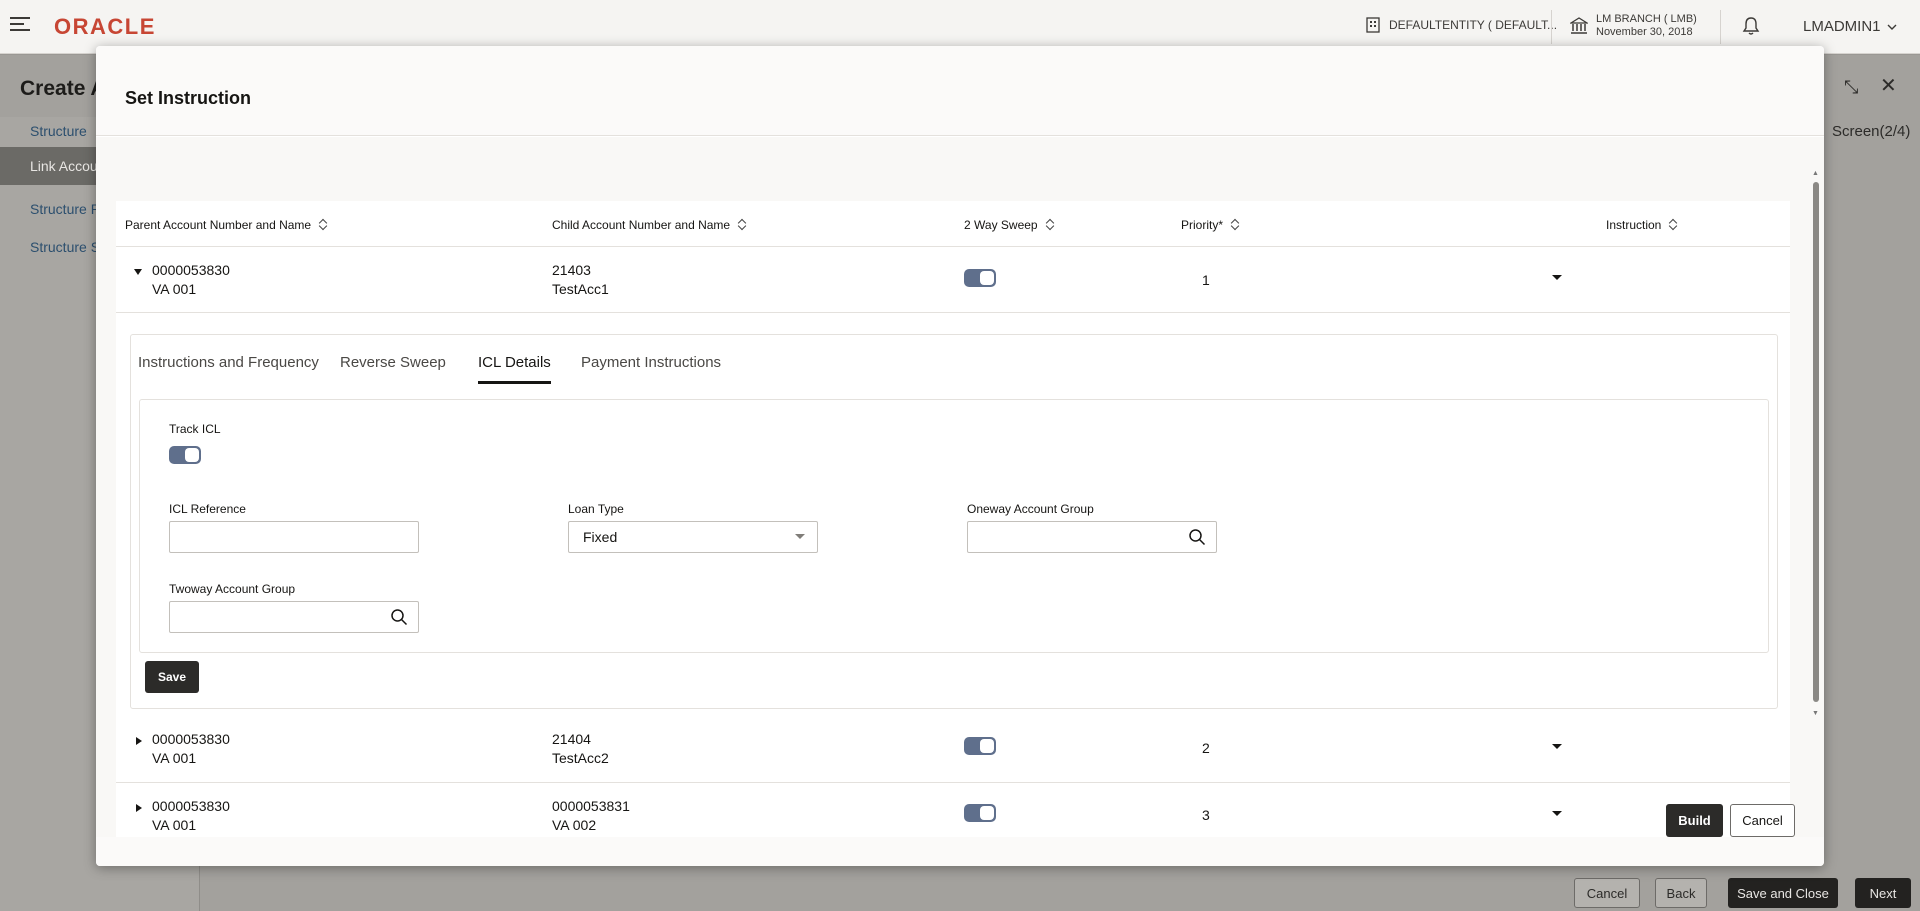 Image resolution: width=1920 pixels, height=911 pixels. I want to click on branch-selector: LM BRANCH ( LMB) November 30, 2018, so click(1633, 26).